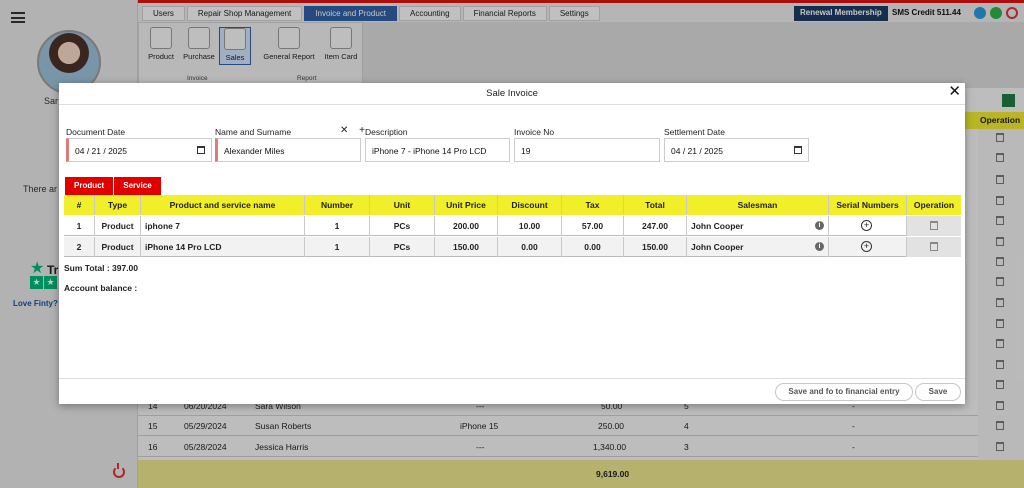 The width and height of the screenshot is (1024, 488). What do you see at coordinates (139, 150) in the screenshot?
I see `document-date-field: 04 / 21 / 2025` at bounding box center [139, 150].